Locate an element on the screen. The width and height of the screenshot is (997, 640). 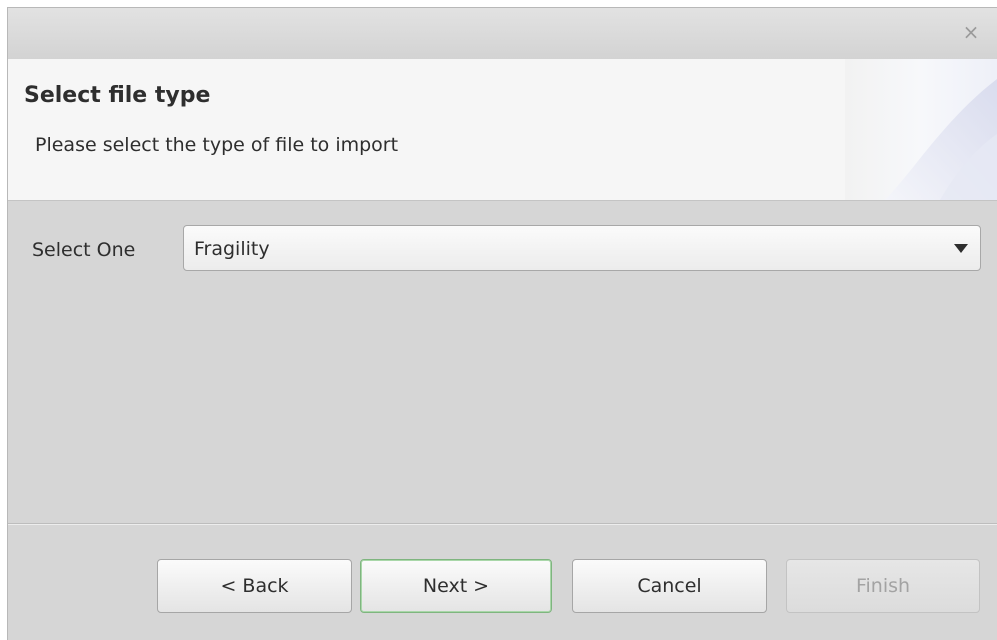
back-button: < Back is located at coordinates (254, 586).